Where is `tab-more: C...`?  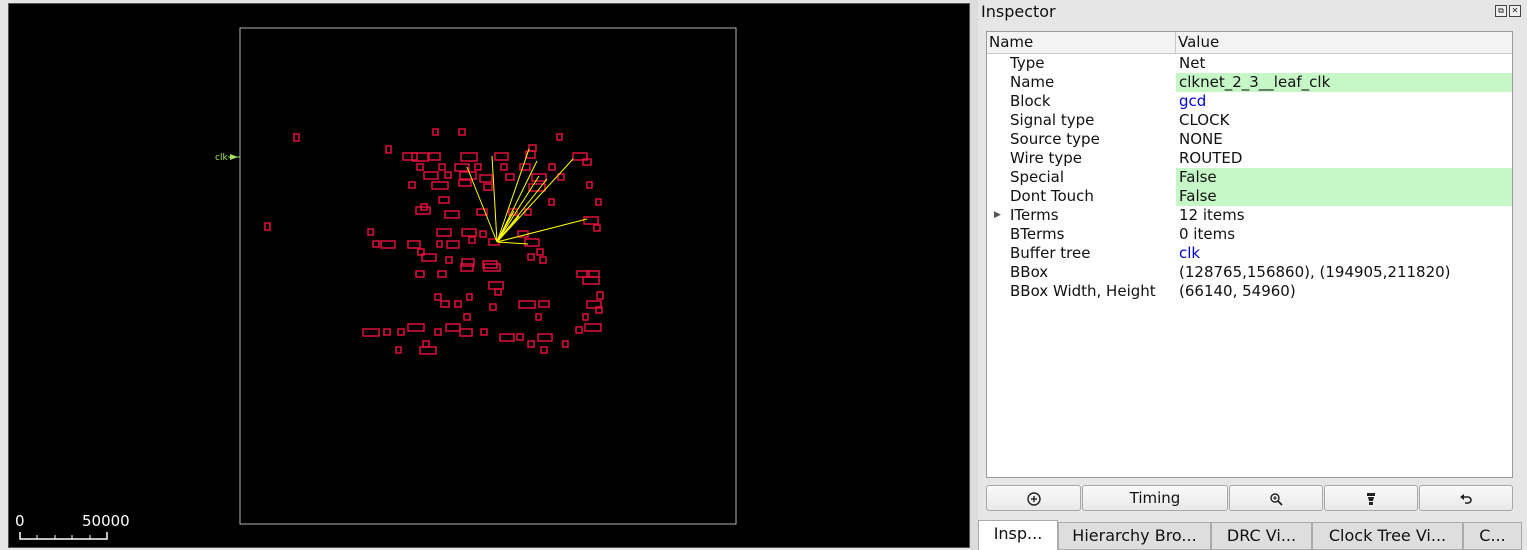 tab-more: C... is located at coordinates (1492, 536).